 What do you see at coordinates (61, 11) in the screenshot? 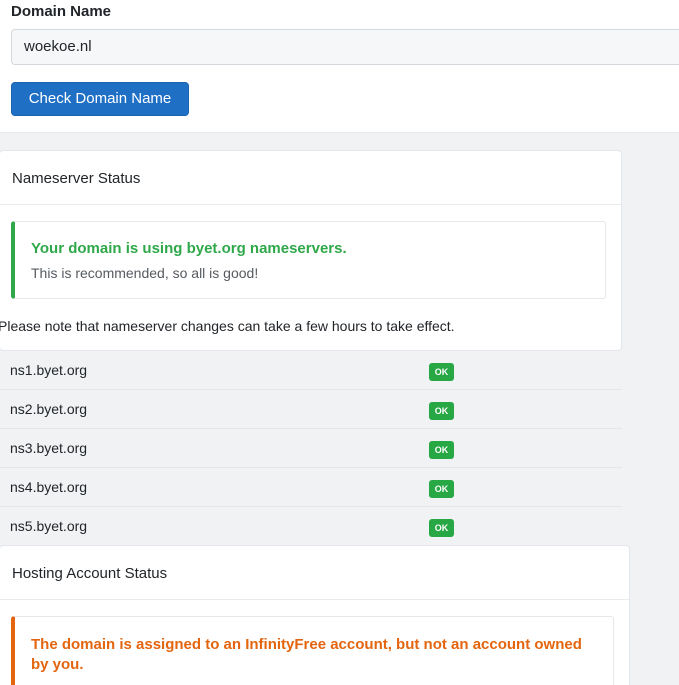
I see `domain-name-label: Domain Name` at bounding box center [61, 11].